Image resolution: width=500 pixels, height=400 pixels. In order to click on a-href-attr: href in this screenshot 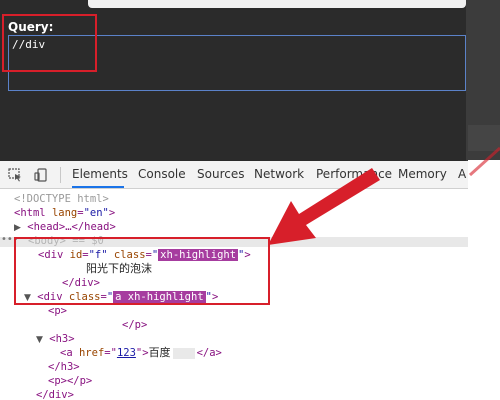, I will do `click(91, 353)`.